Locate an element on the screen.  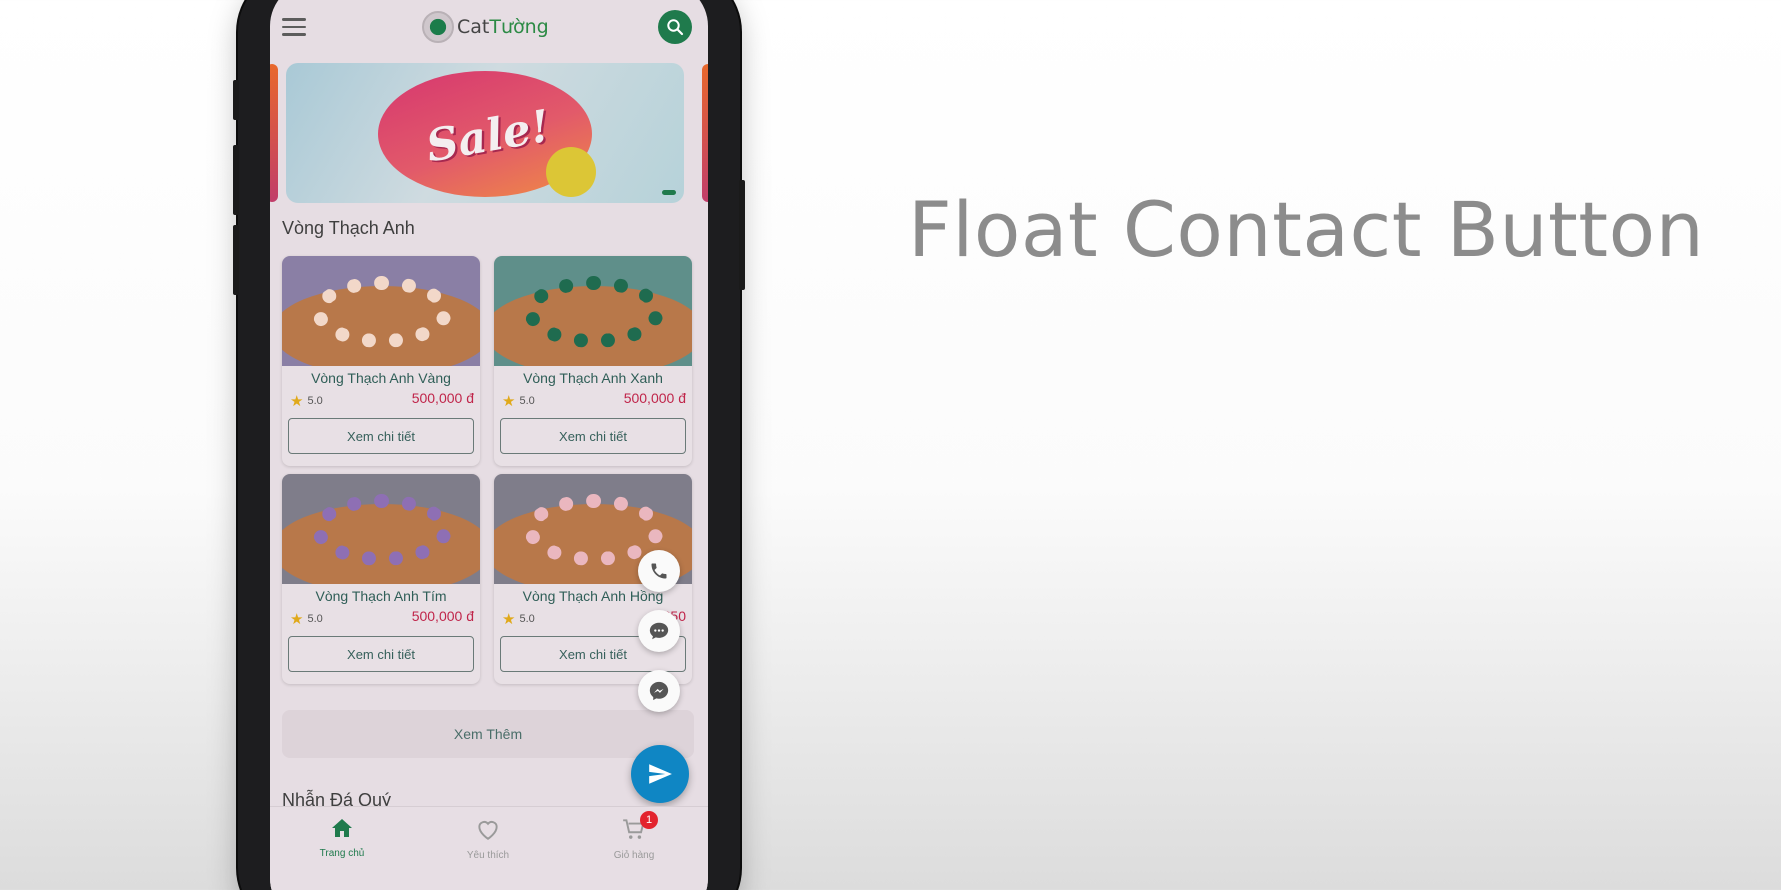
app-header: CatTường is located at coordinates (489, 28).